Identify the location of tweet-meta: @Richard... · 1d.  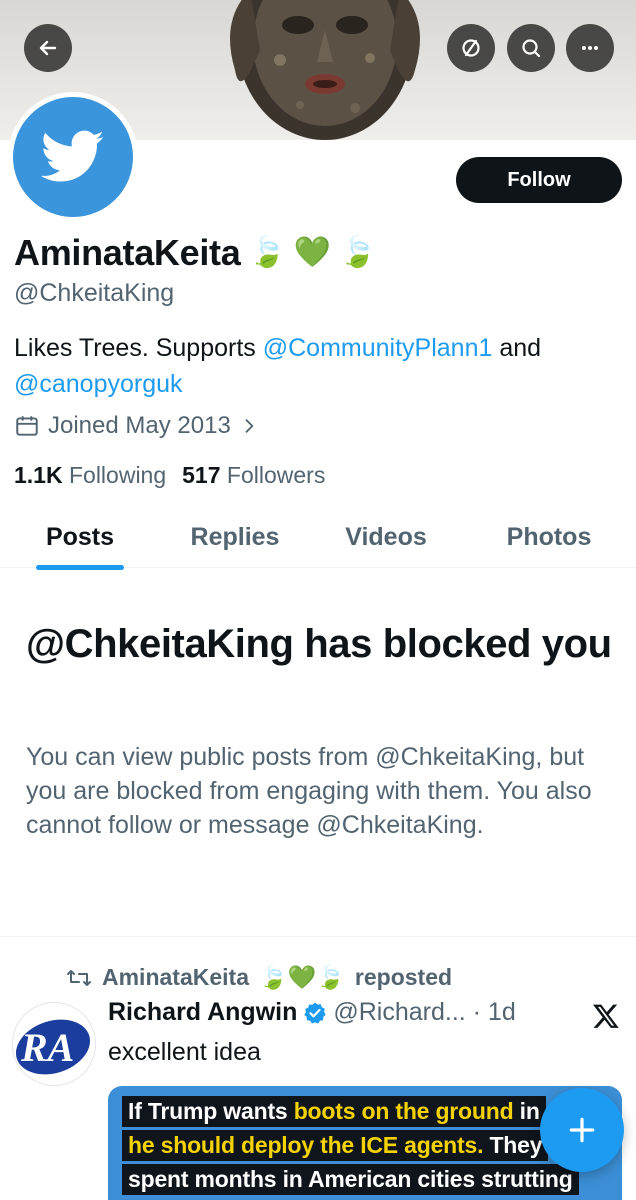
(424, 1012).